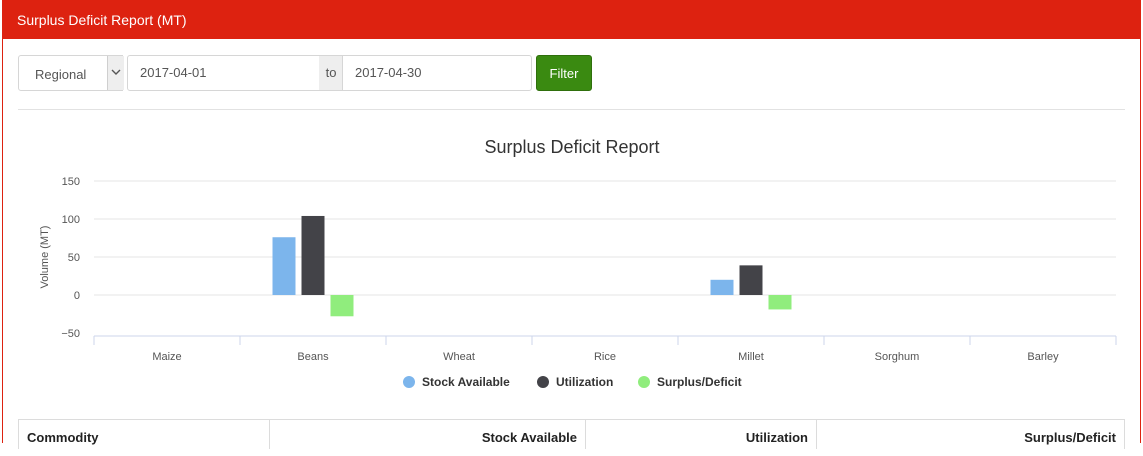 The height and width of the screenshot is (456, 1143). What do you see at coordinates (897, 357) in the screenshot?
I see `x-tick-label: Sorghum` at bounding box center [897, 357].